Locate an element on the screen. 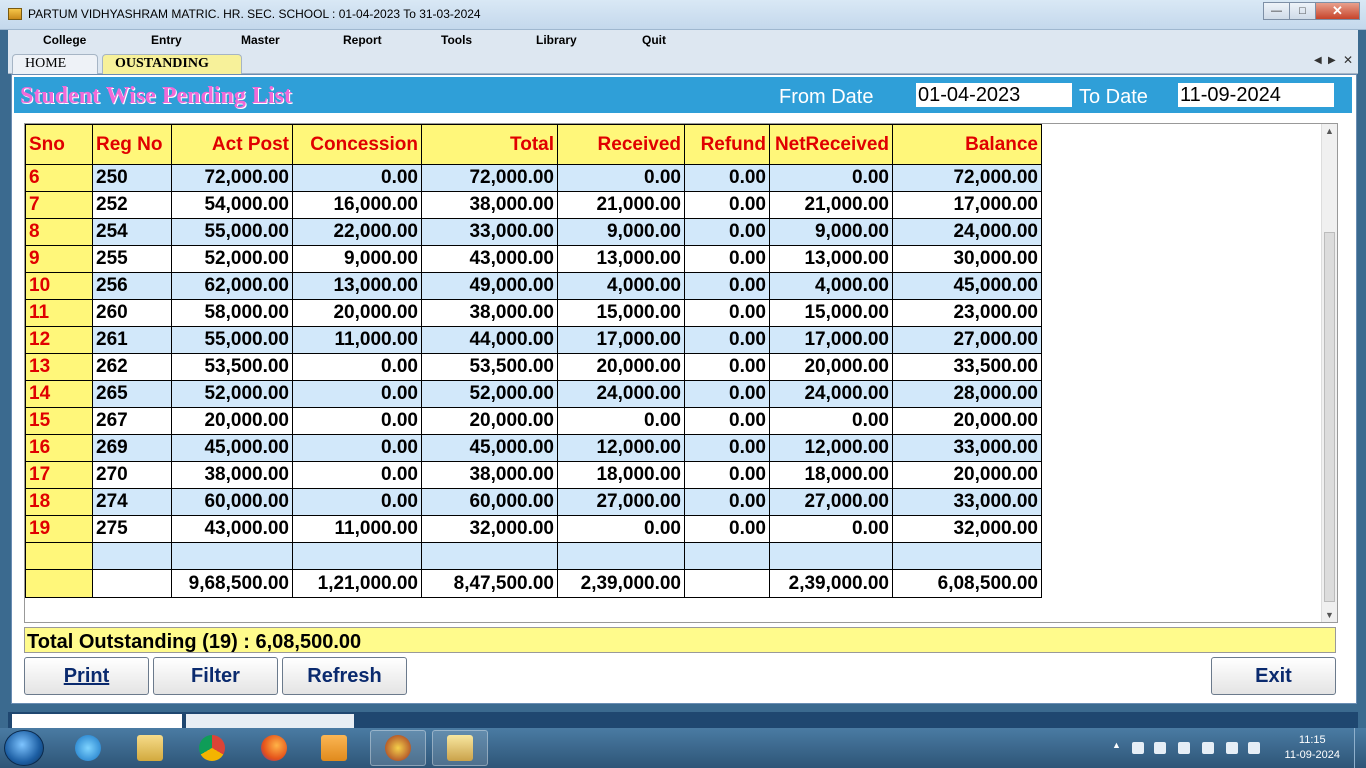  cell-balance: 24,000.00 is located at coordinates (967, 232).